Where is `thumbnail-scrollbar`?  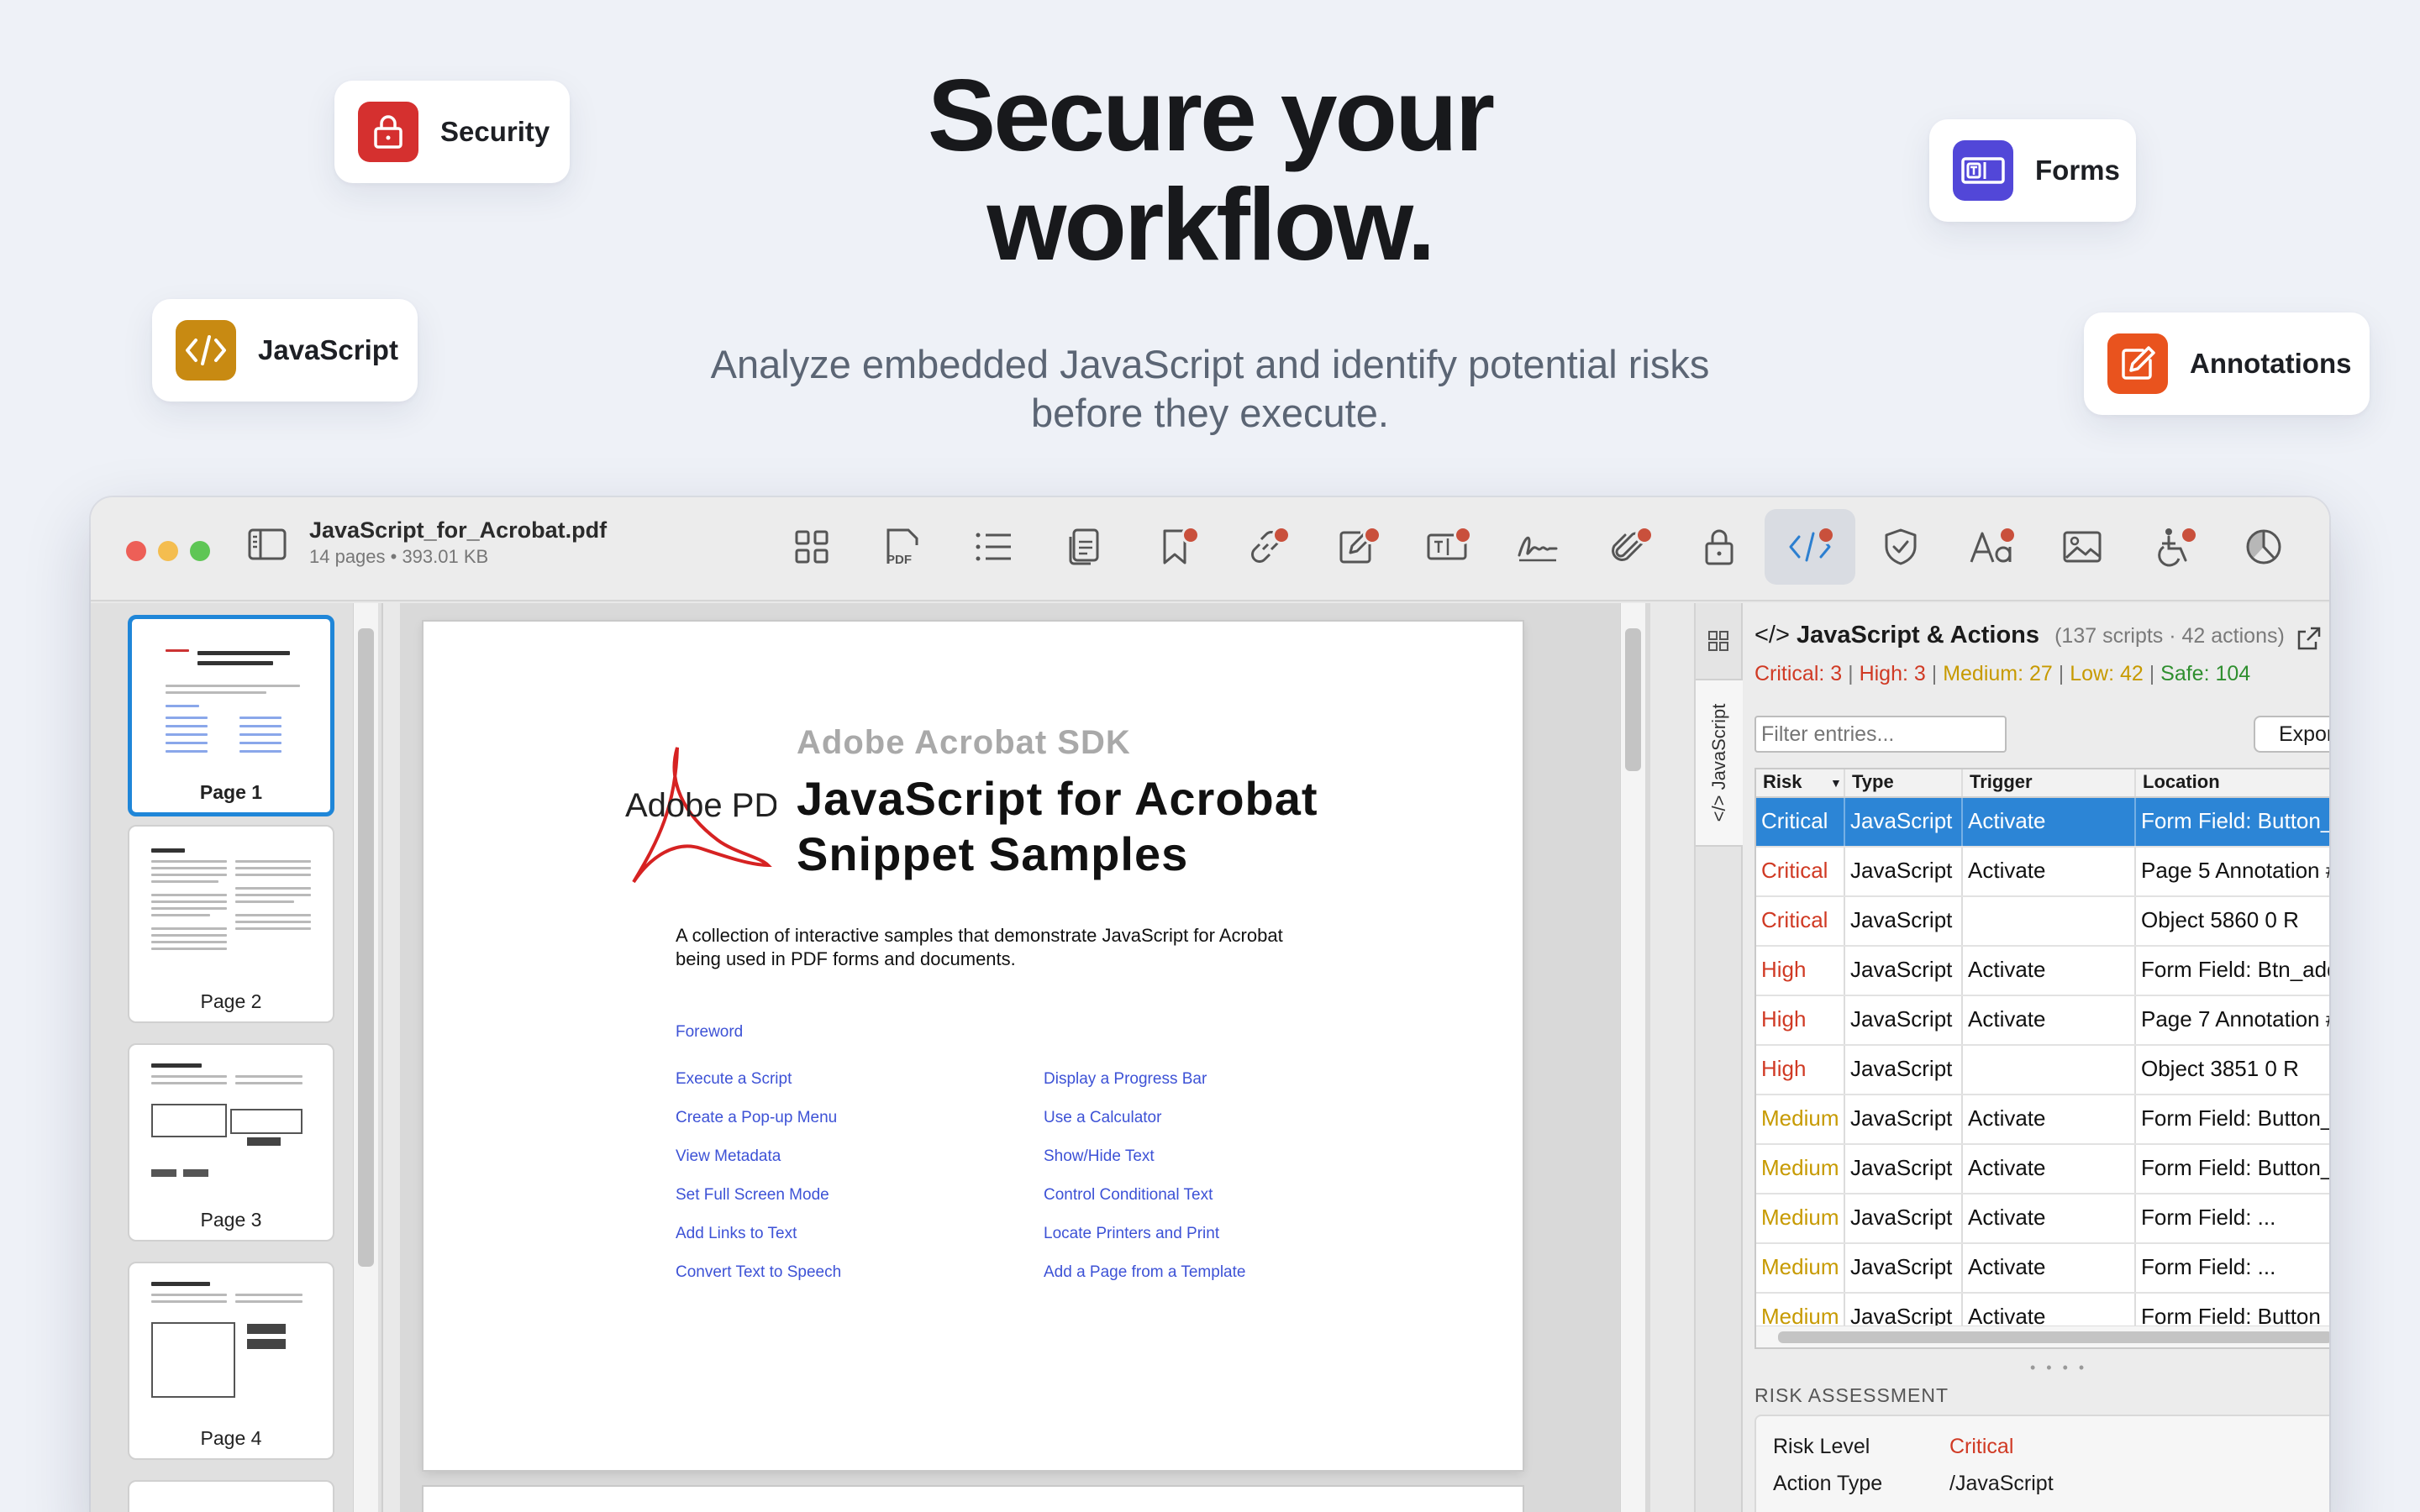 thumbnail-scrollbar is located at coordinates (366, 1057).